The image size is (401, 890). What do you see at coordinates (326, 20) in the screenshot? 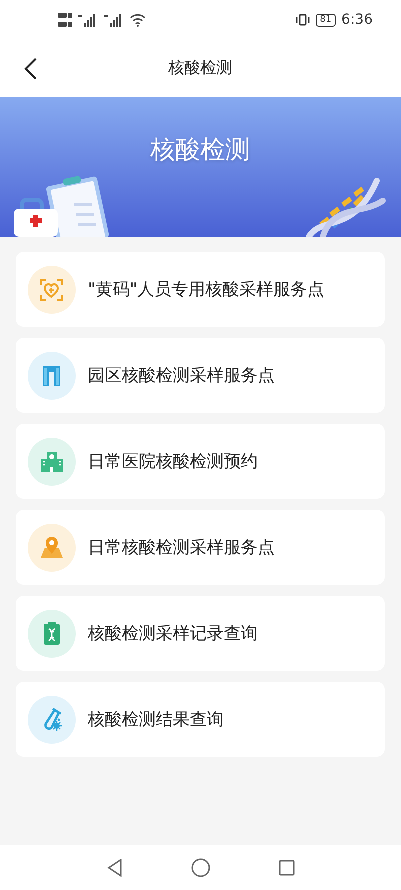
I see `battery-level: 81` at bounding box center [326, 20].